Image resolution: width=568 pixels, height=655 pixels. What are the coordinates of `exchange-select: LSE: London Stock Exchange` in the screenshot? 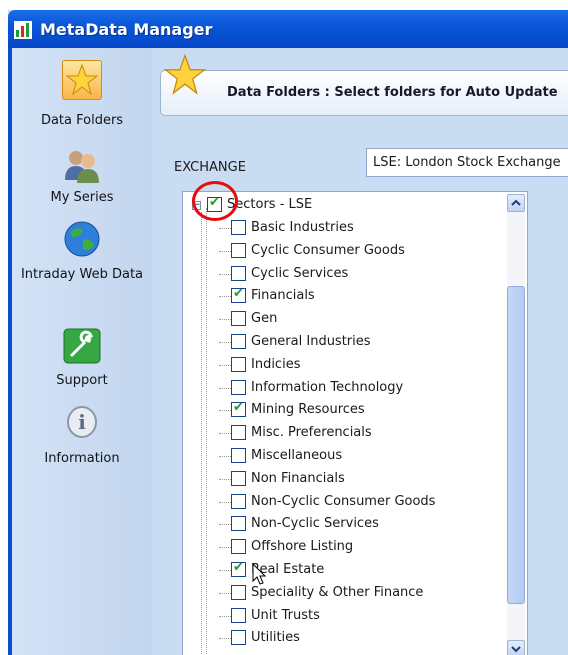 It's located at (467, 162).